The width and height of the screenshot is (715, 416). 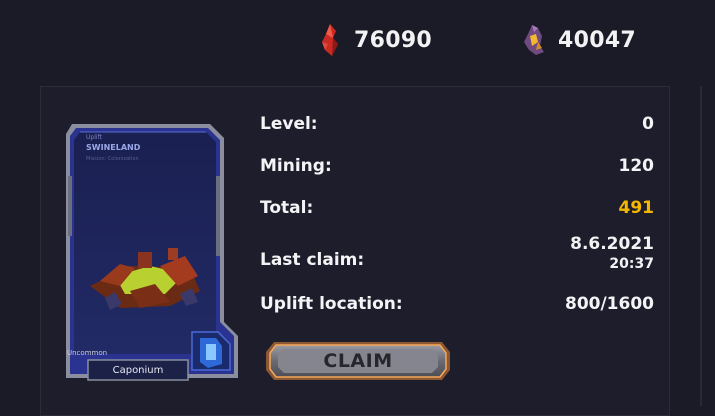 What do you see at coordinates (330, 40) in the screenshot?
I see `red-crystal-icon` at bounding box center [330, 40].